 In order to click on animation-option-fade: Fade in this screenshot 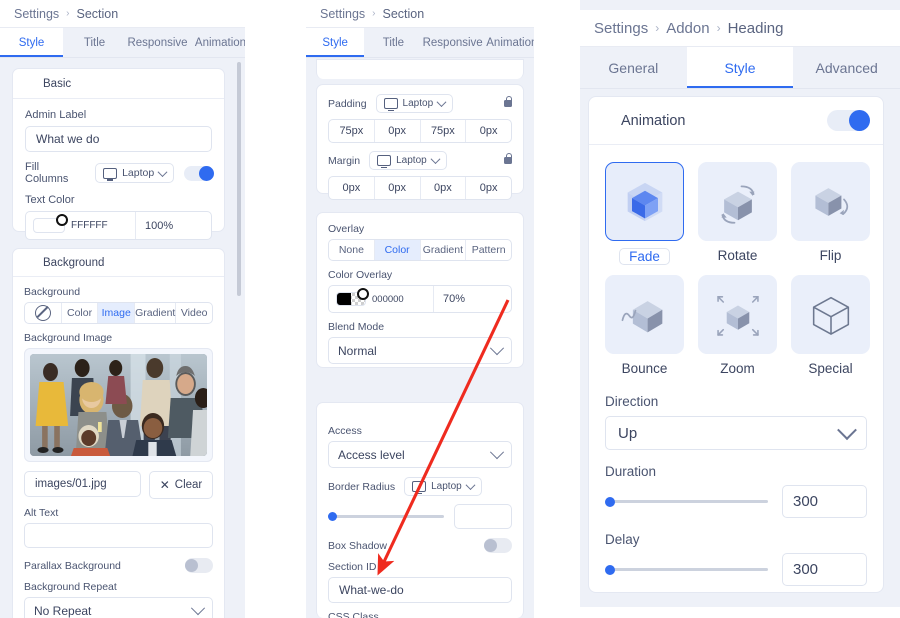, I will do `click(644, 213)`.